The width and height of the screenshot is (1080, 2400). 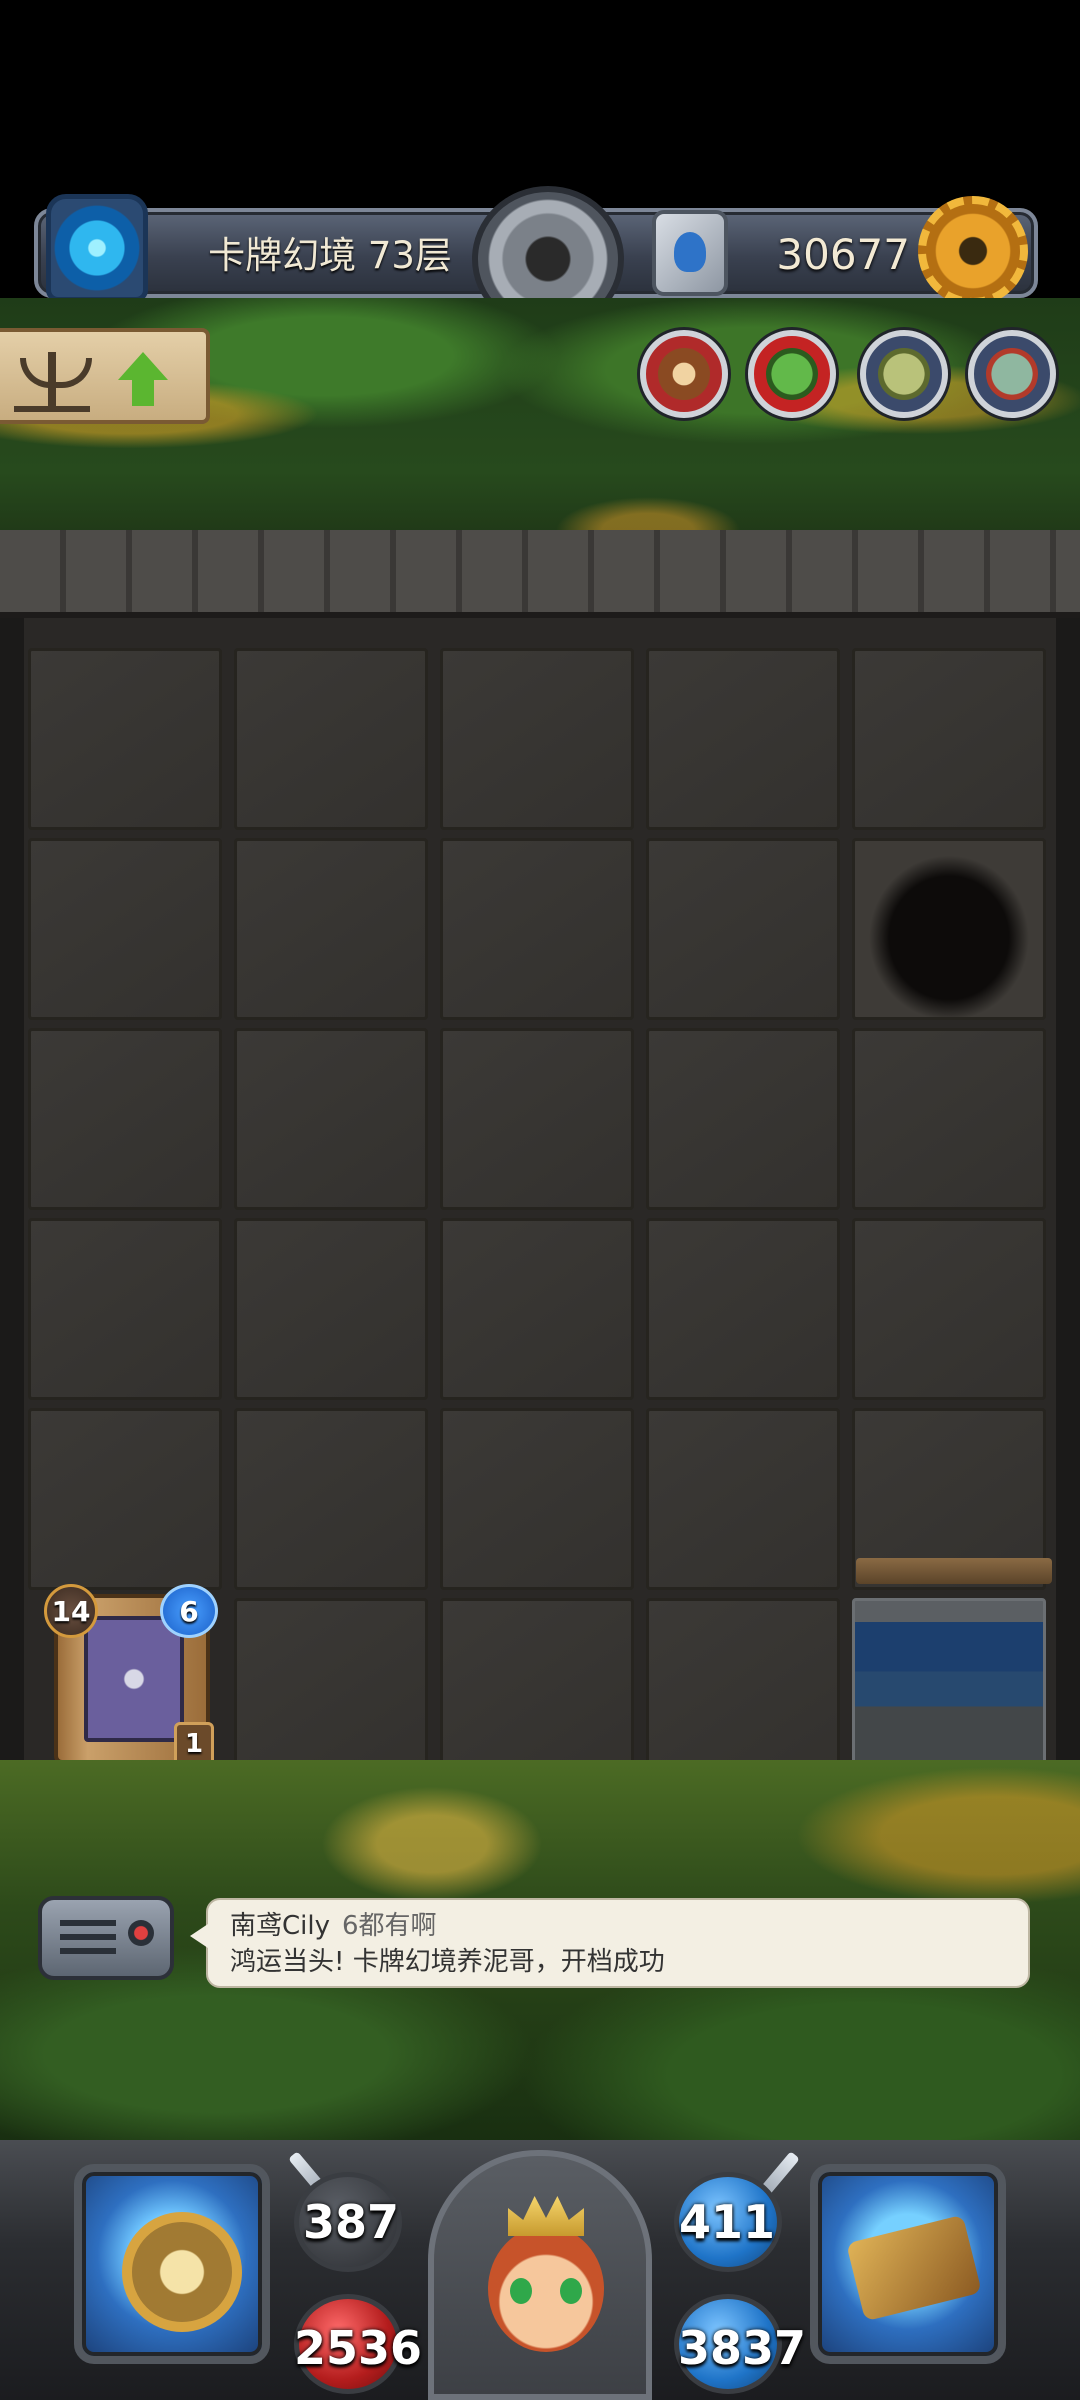 I want to click on hero-face, so click(x=546, y=2289).